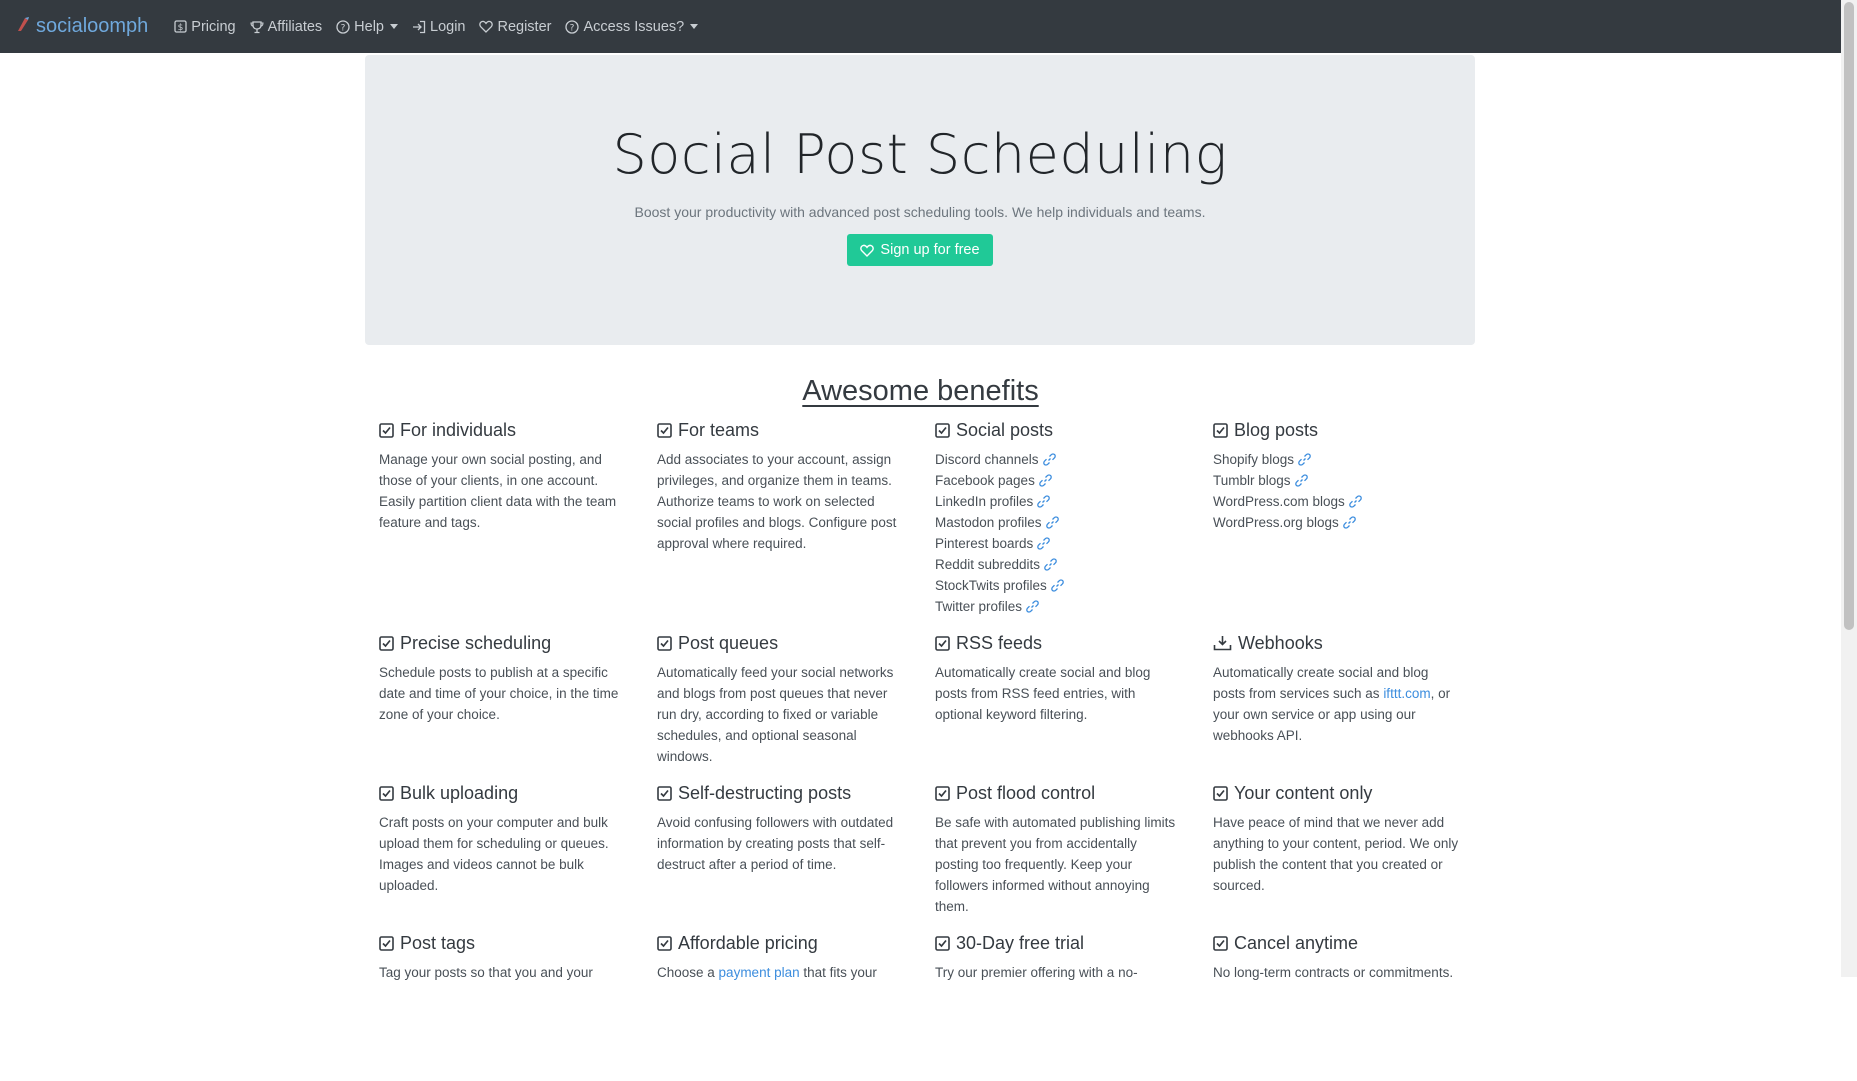  I want to click on page-scrollbar, so click(1849, 488).